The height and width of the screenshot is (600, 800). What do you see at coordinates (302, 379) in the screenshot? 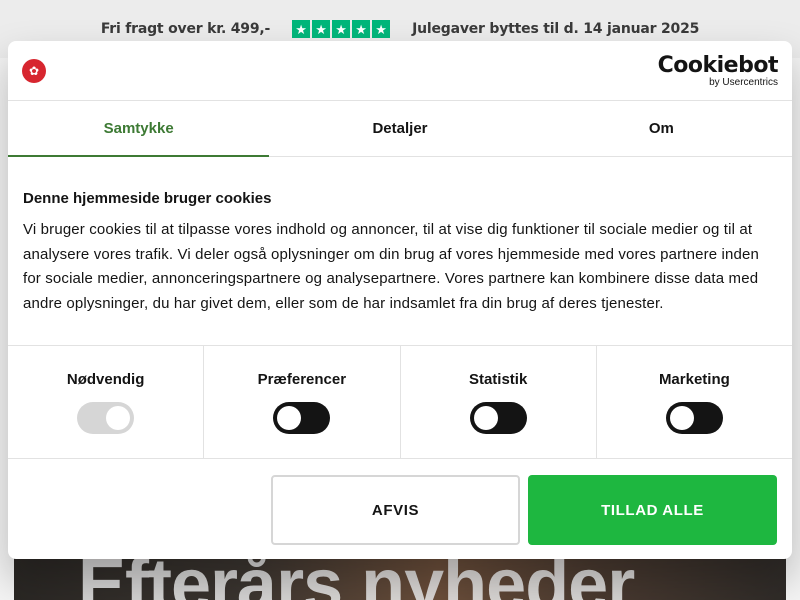
I see `category-label: Præferencer` at bounding box center [302, 379].